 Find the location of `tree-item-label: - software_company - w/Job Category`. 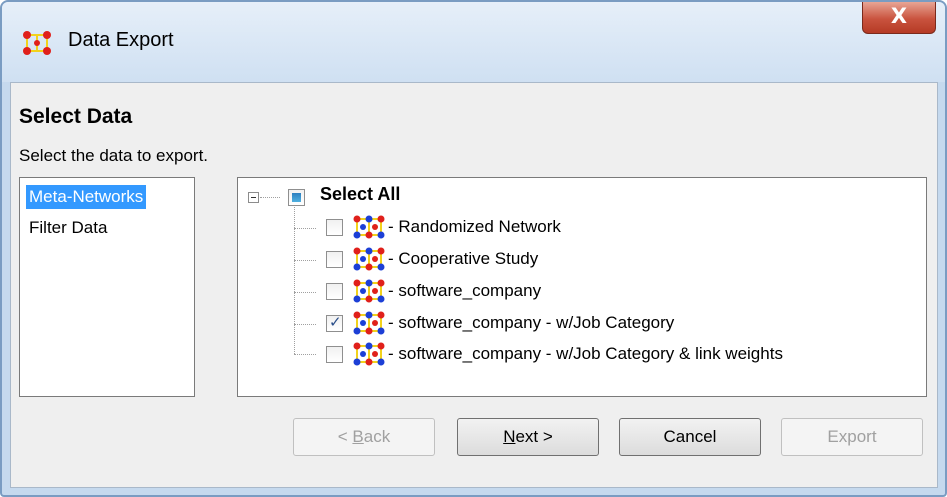

tree-item-label: - software_company - w/Job Category is located at coordinates (531, 323).